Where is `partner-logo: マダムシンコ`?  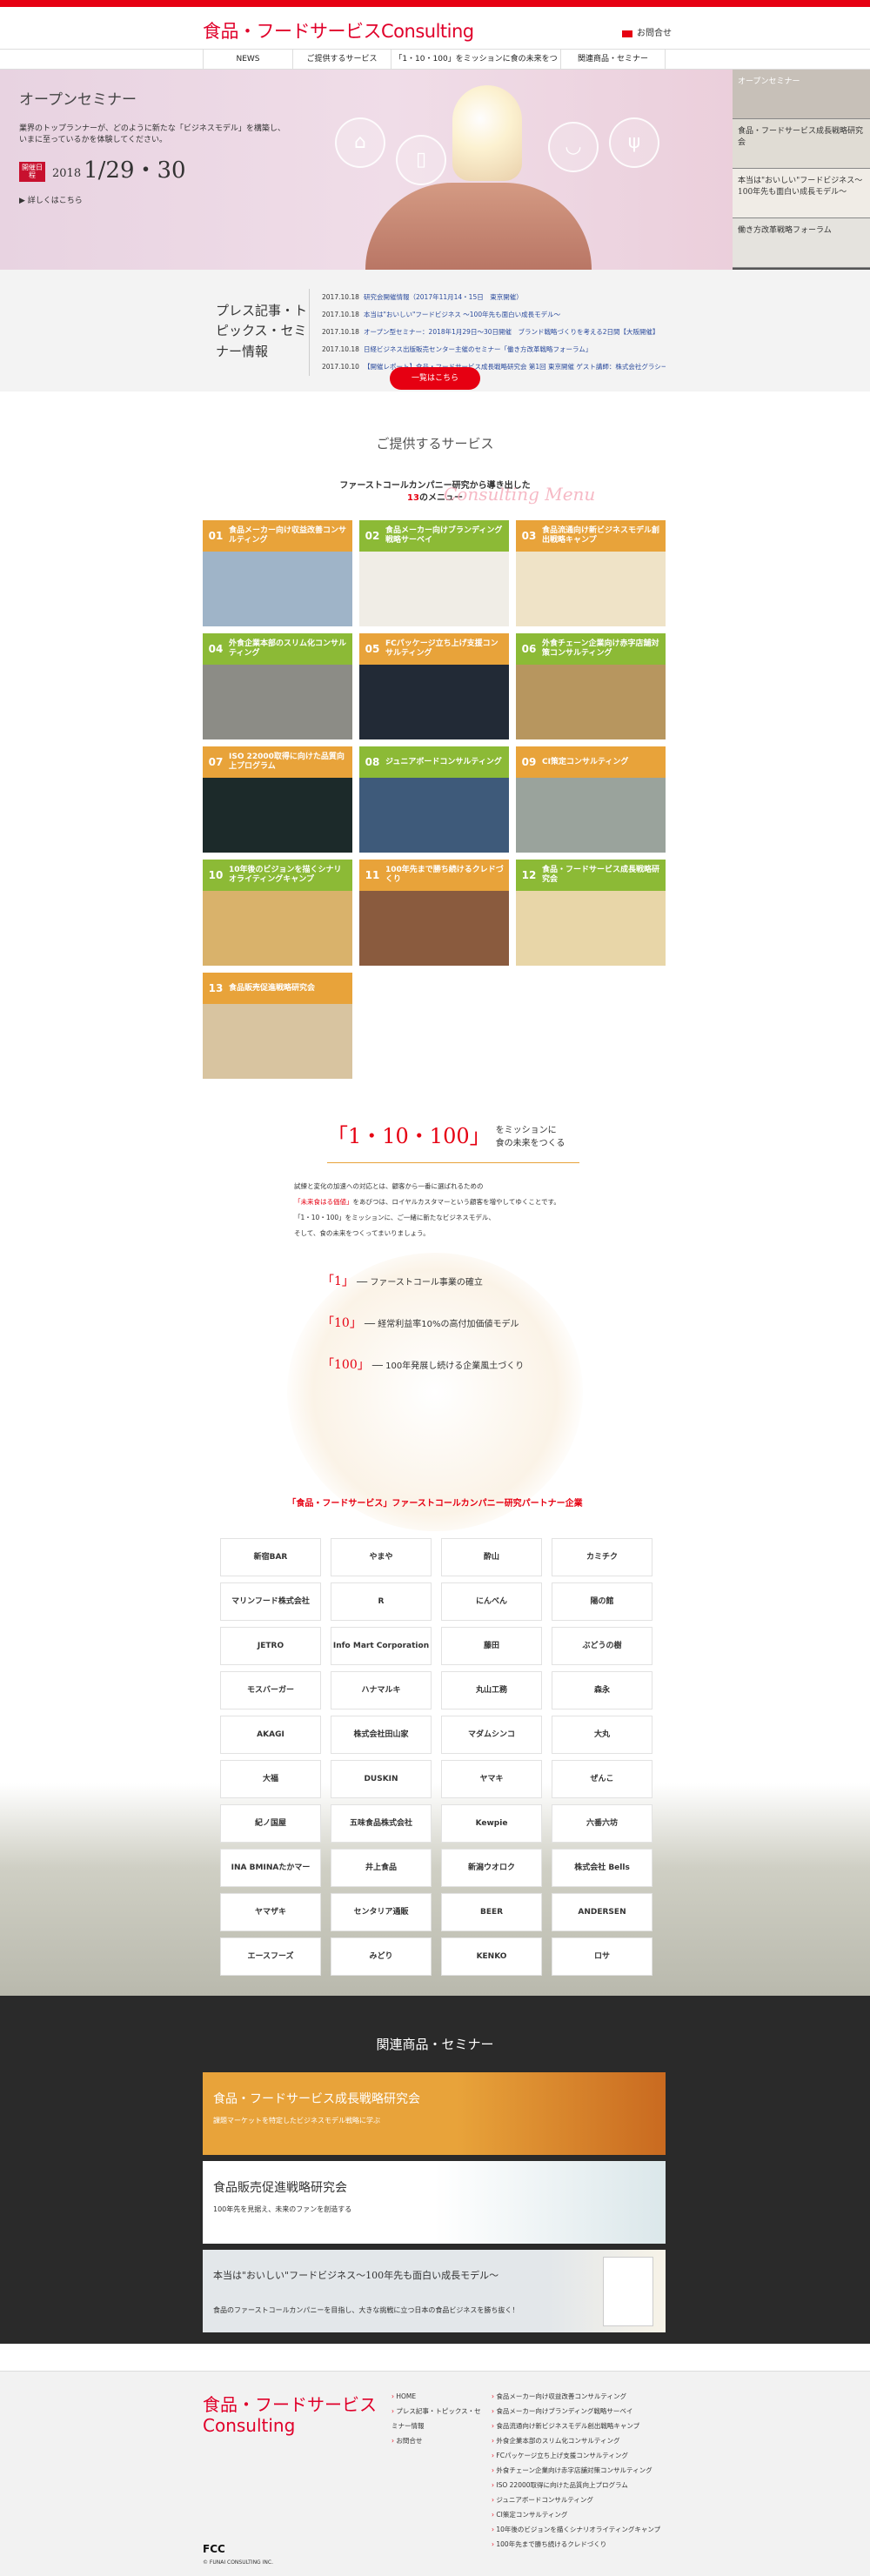
partner-logo: マダムシンコ is located at coordinates (491, 1735).